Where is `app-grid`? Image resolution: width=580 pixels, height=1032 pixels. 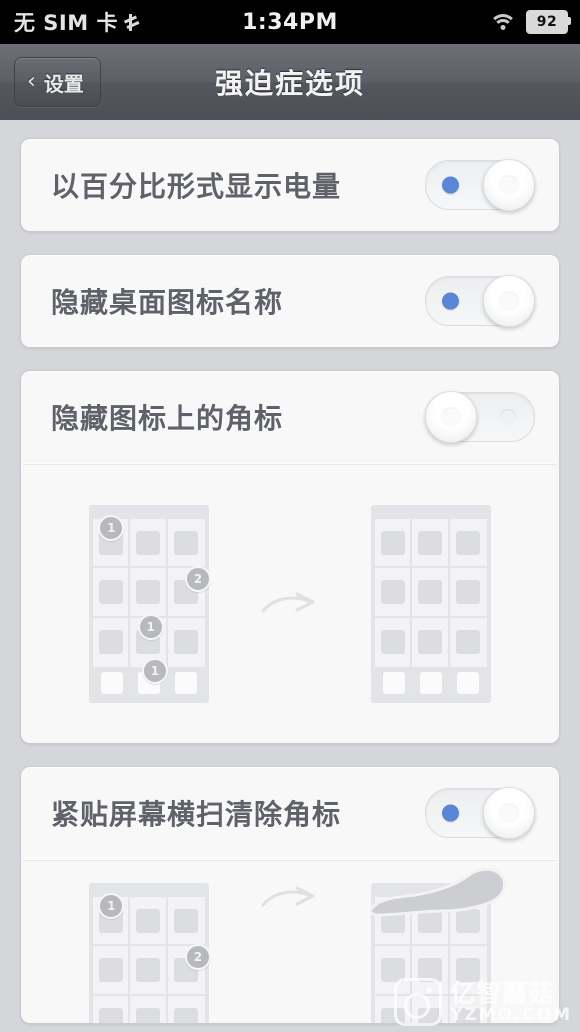
app-grid is located at coordinates (431, 960).